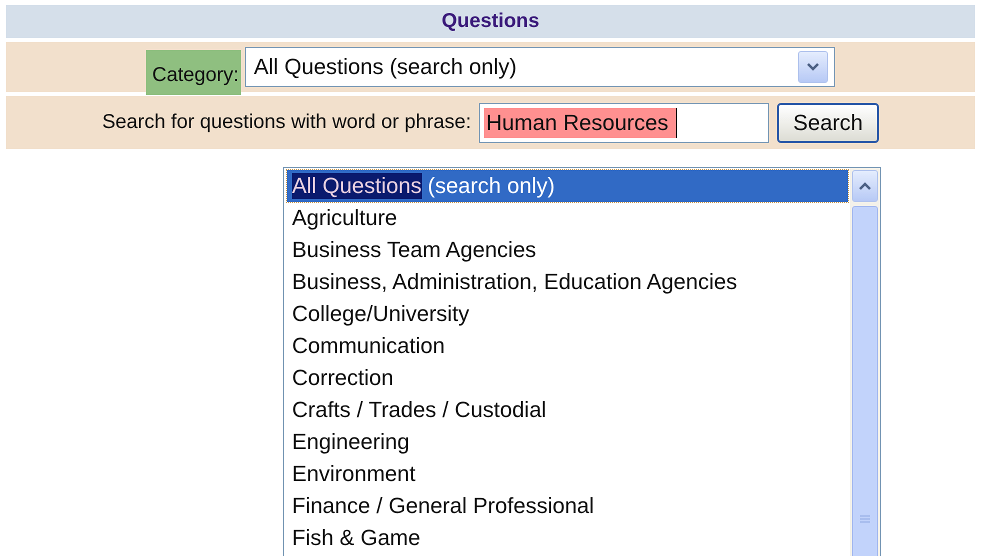 The image size is (983, 556). Describe the element at coordinates (491, 186) in the screenshot. I see `option-label: (search only)` at that location.